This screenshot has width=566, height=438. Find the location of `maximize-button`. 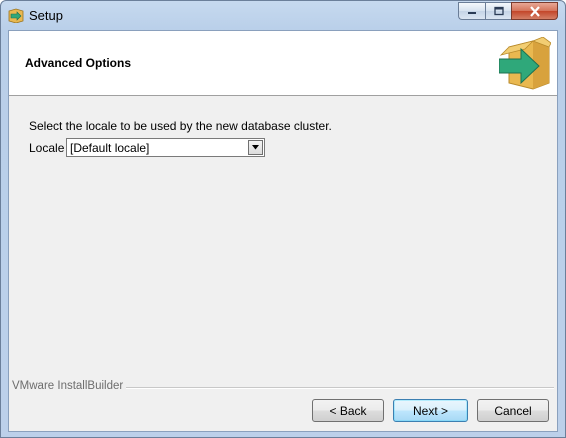

maximize-button is located at coordinates (498, 11).